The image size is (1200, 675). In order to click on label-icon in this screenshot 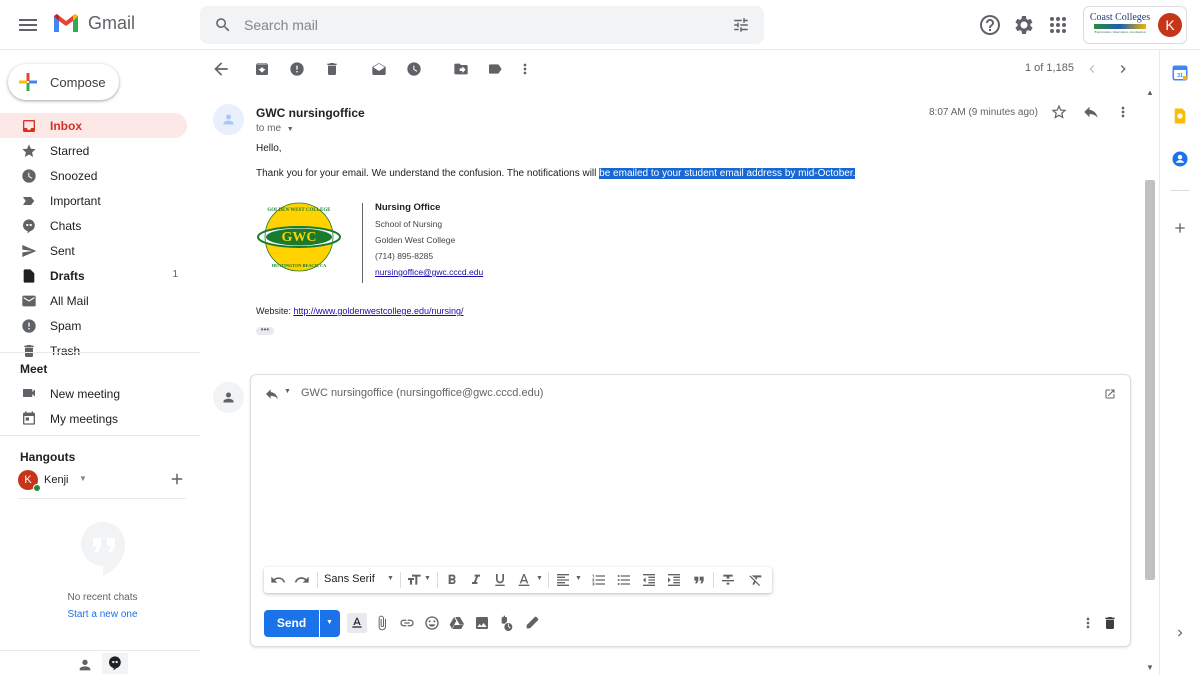, I will do `click(495, 69)`.